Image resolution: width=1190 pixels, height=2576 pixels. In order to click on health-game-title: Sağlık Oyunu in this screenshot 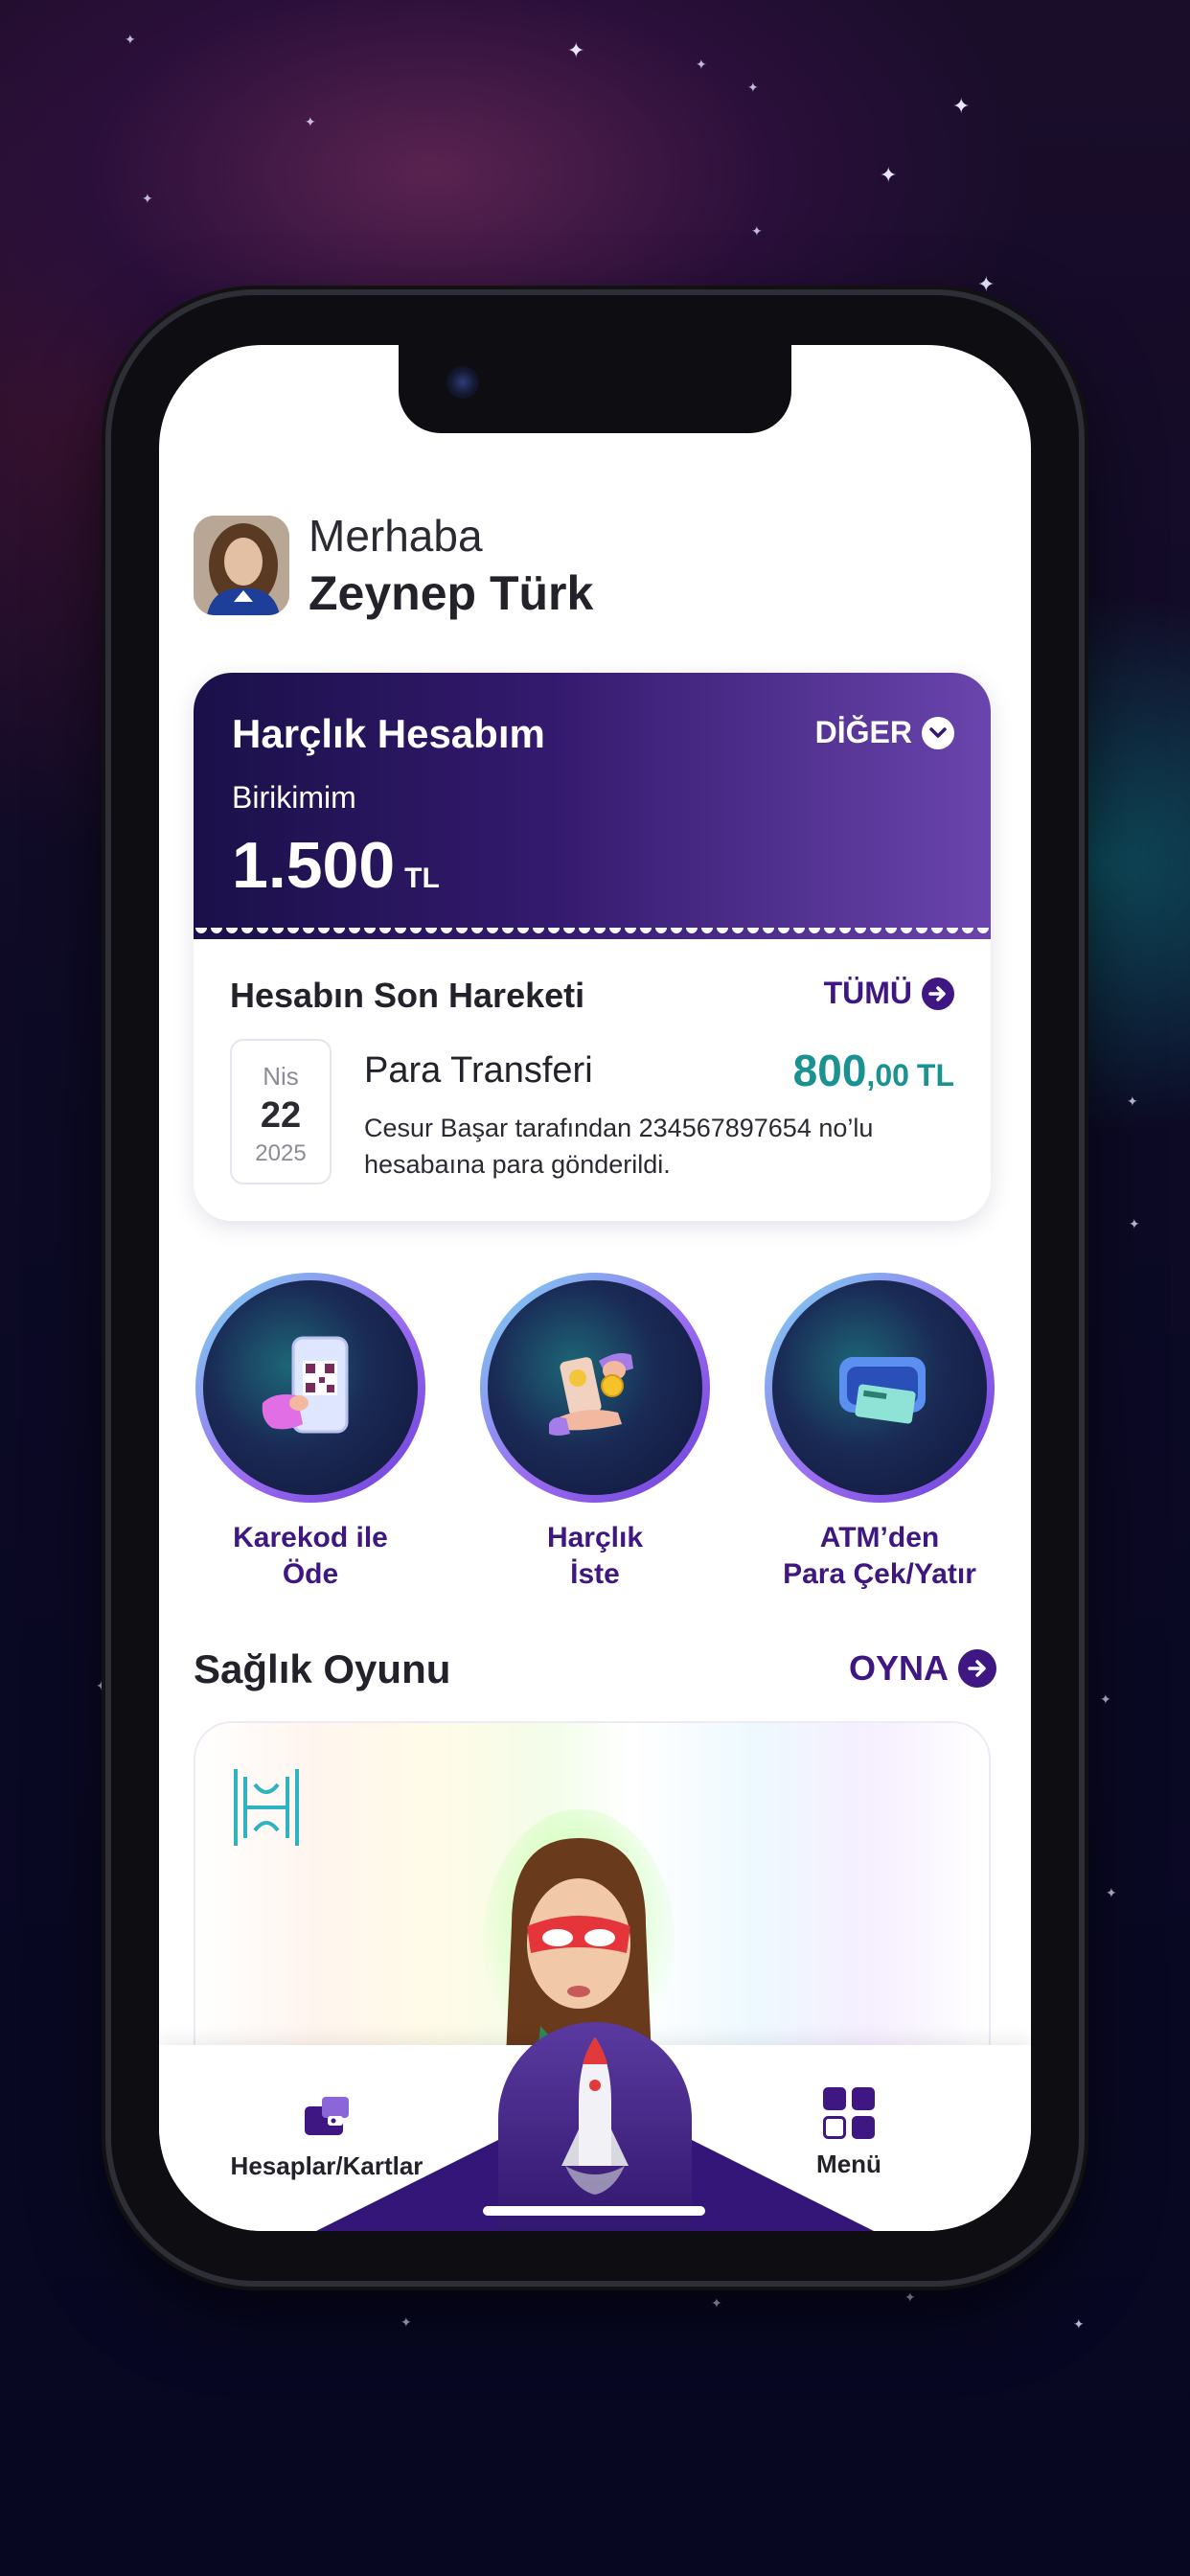, I will do `click(323, 1668)`.